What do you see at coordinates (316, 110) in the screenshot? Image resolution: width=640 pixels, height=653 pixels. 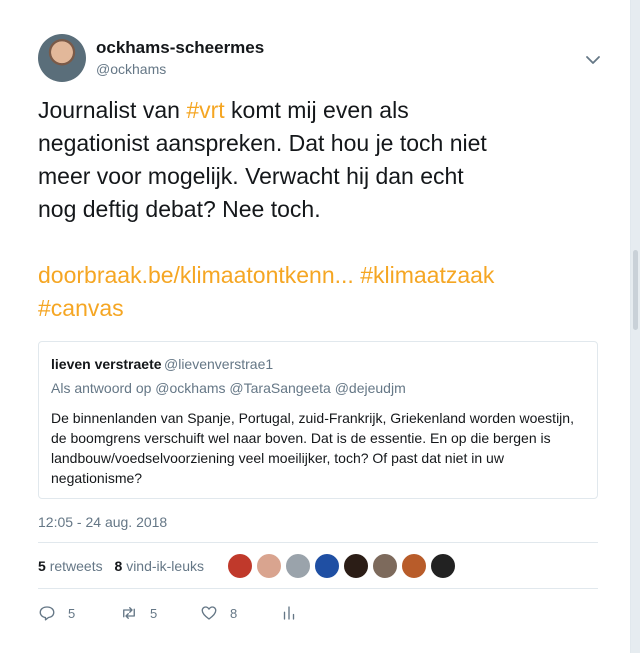 I see `tweet-text-segment: komt mij even als` at bounding box center [316, 110].